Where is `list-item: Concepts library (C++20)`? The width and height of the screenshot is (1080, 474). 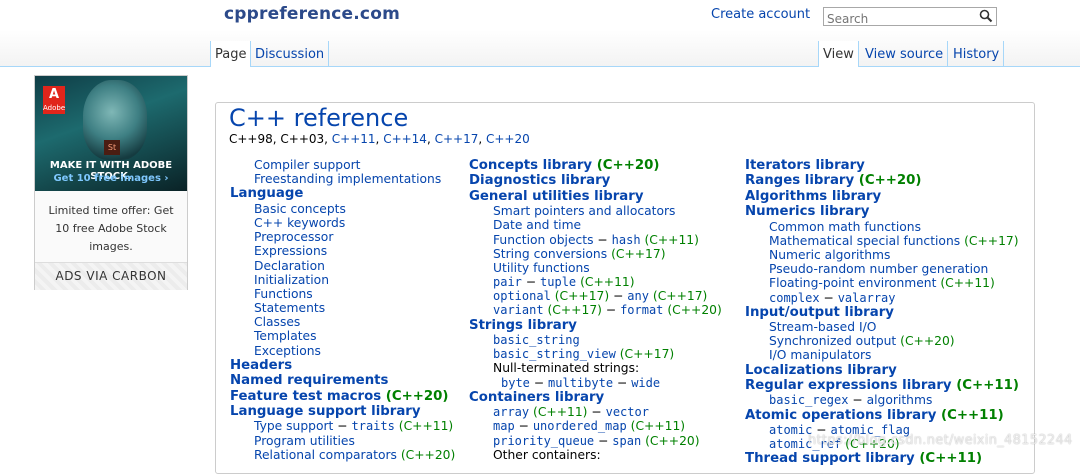
list-item: Concepts library (C++20) is located at coordinates (595, 165).